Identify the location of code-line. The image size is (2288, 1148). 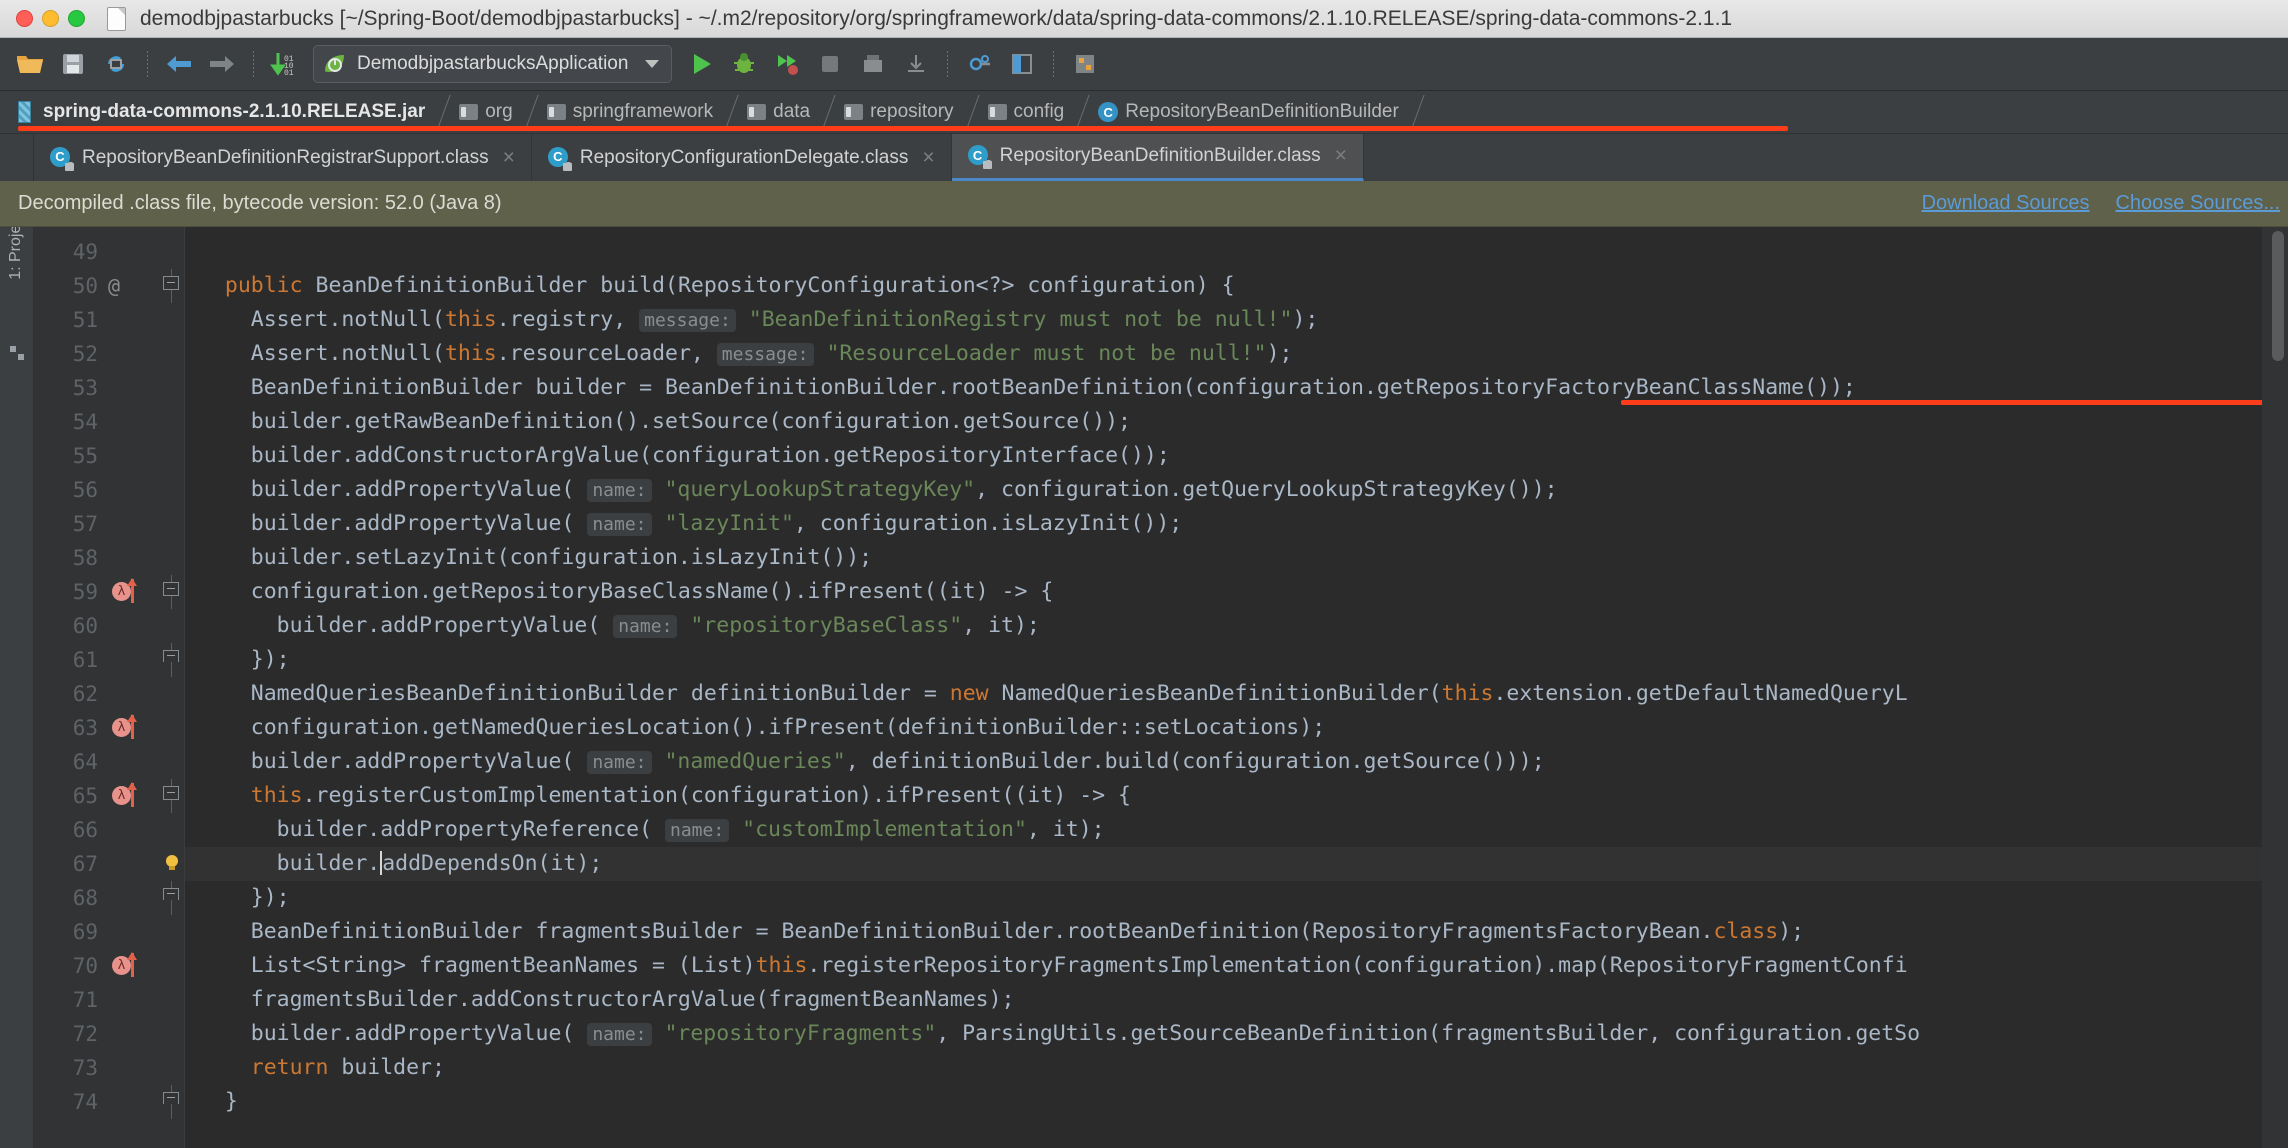
(1223, 252).